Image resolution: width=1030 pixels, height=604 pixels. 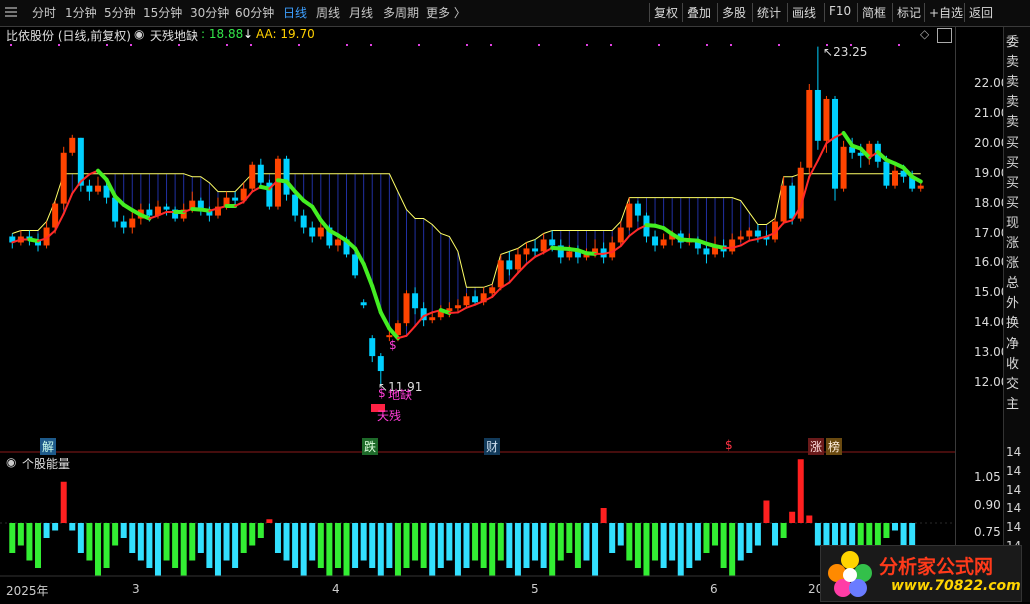 I want to click on x-label-year: 2025年, so click(x=27, y=591).